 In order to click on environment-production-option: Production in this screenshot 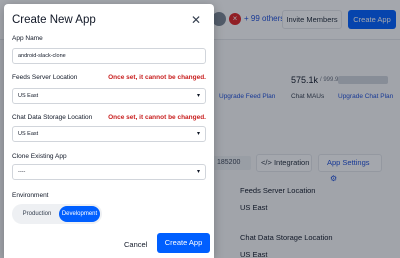, I will do `click(37, 214)`.